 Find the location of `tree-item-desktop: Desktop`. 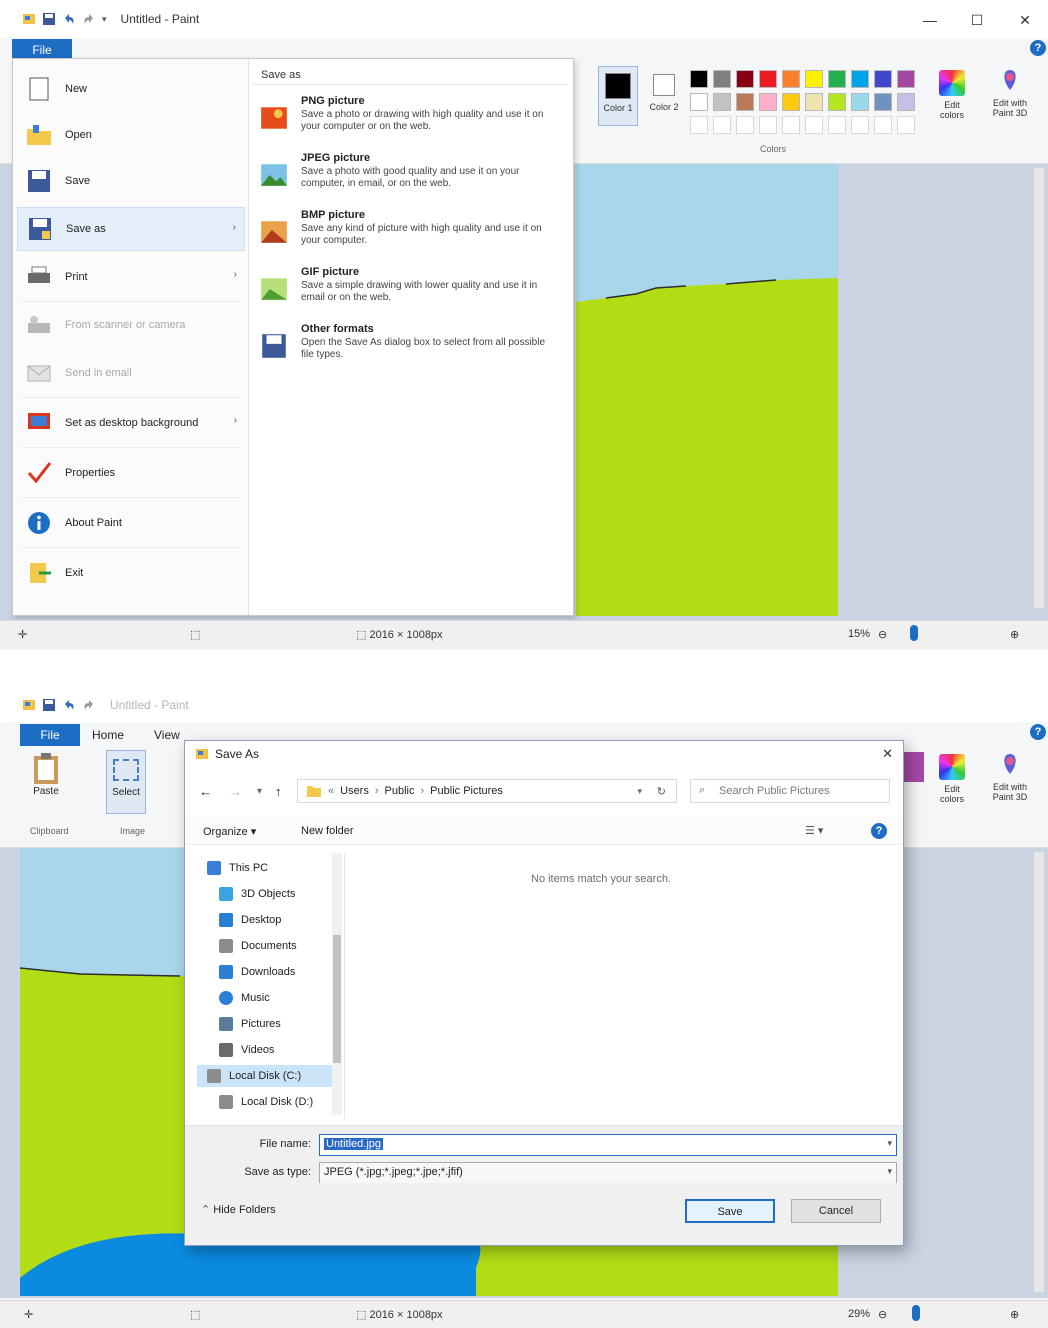

tree-item-desktop: Desktop is located at coordinates (250, 920).